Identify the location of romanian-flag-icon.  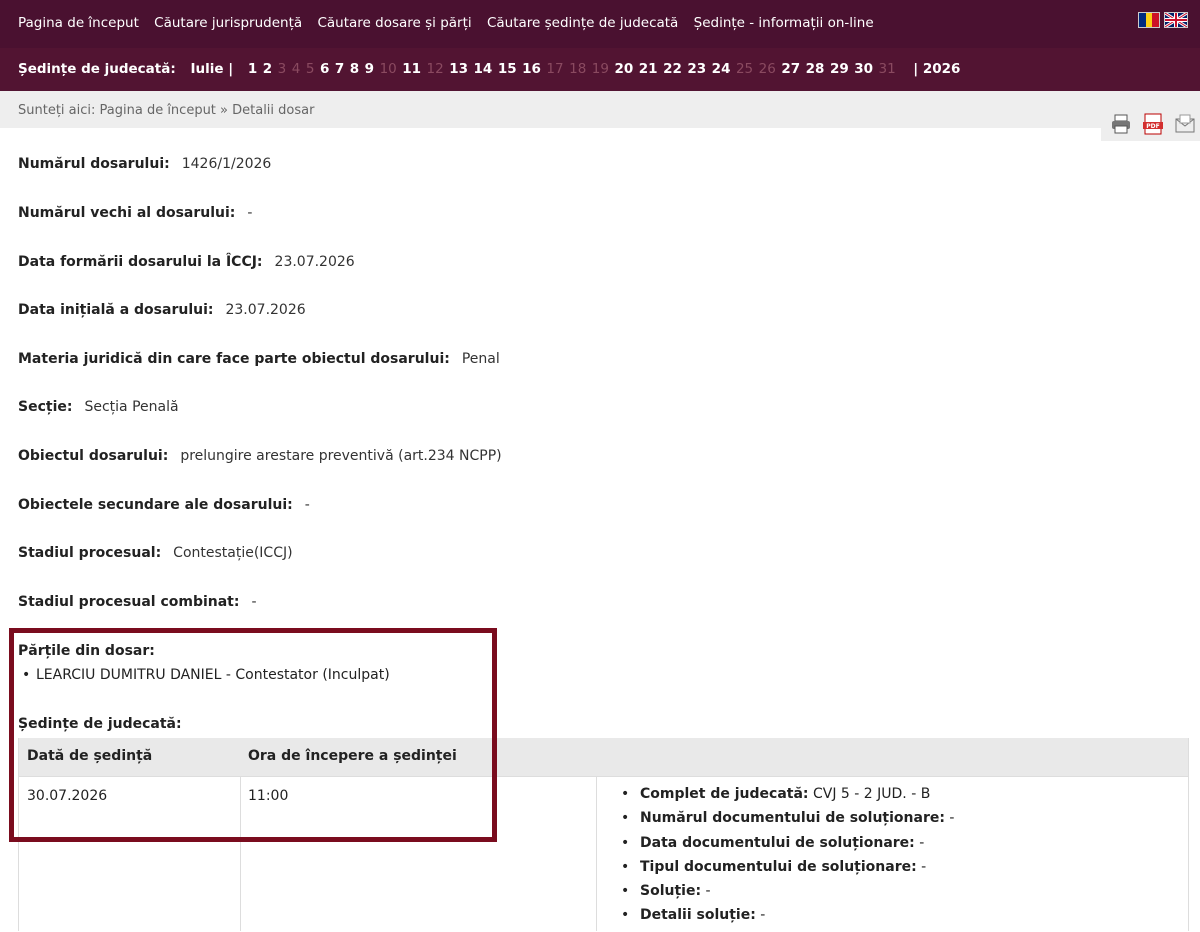
(1149, 20).